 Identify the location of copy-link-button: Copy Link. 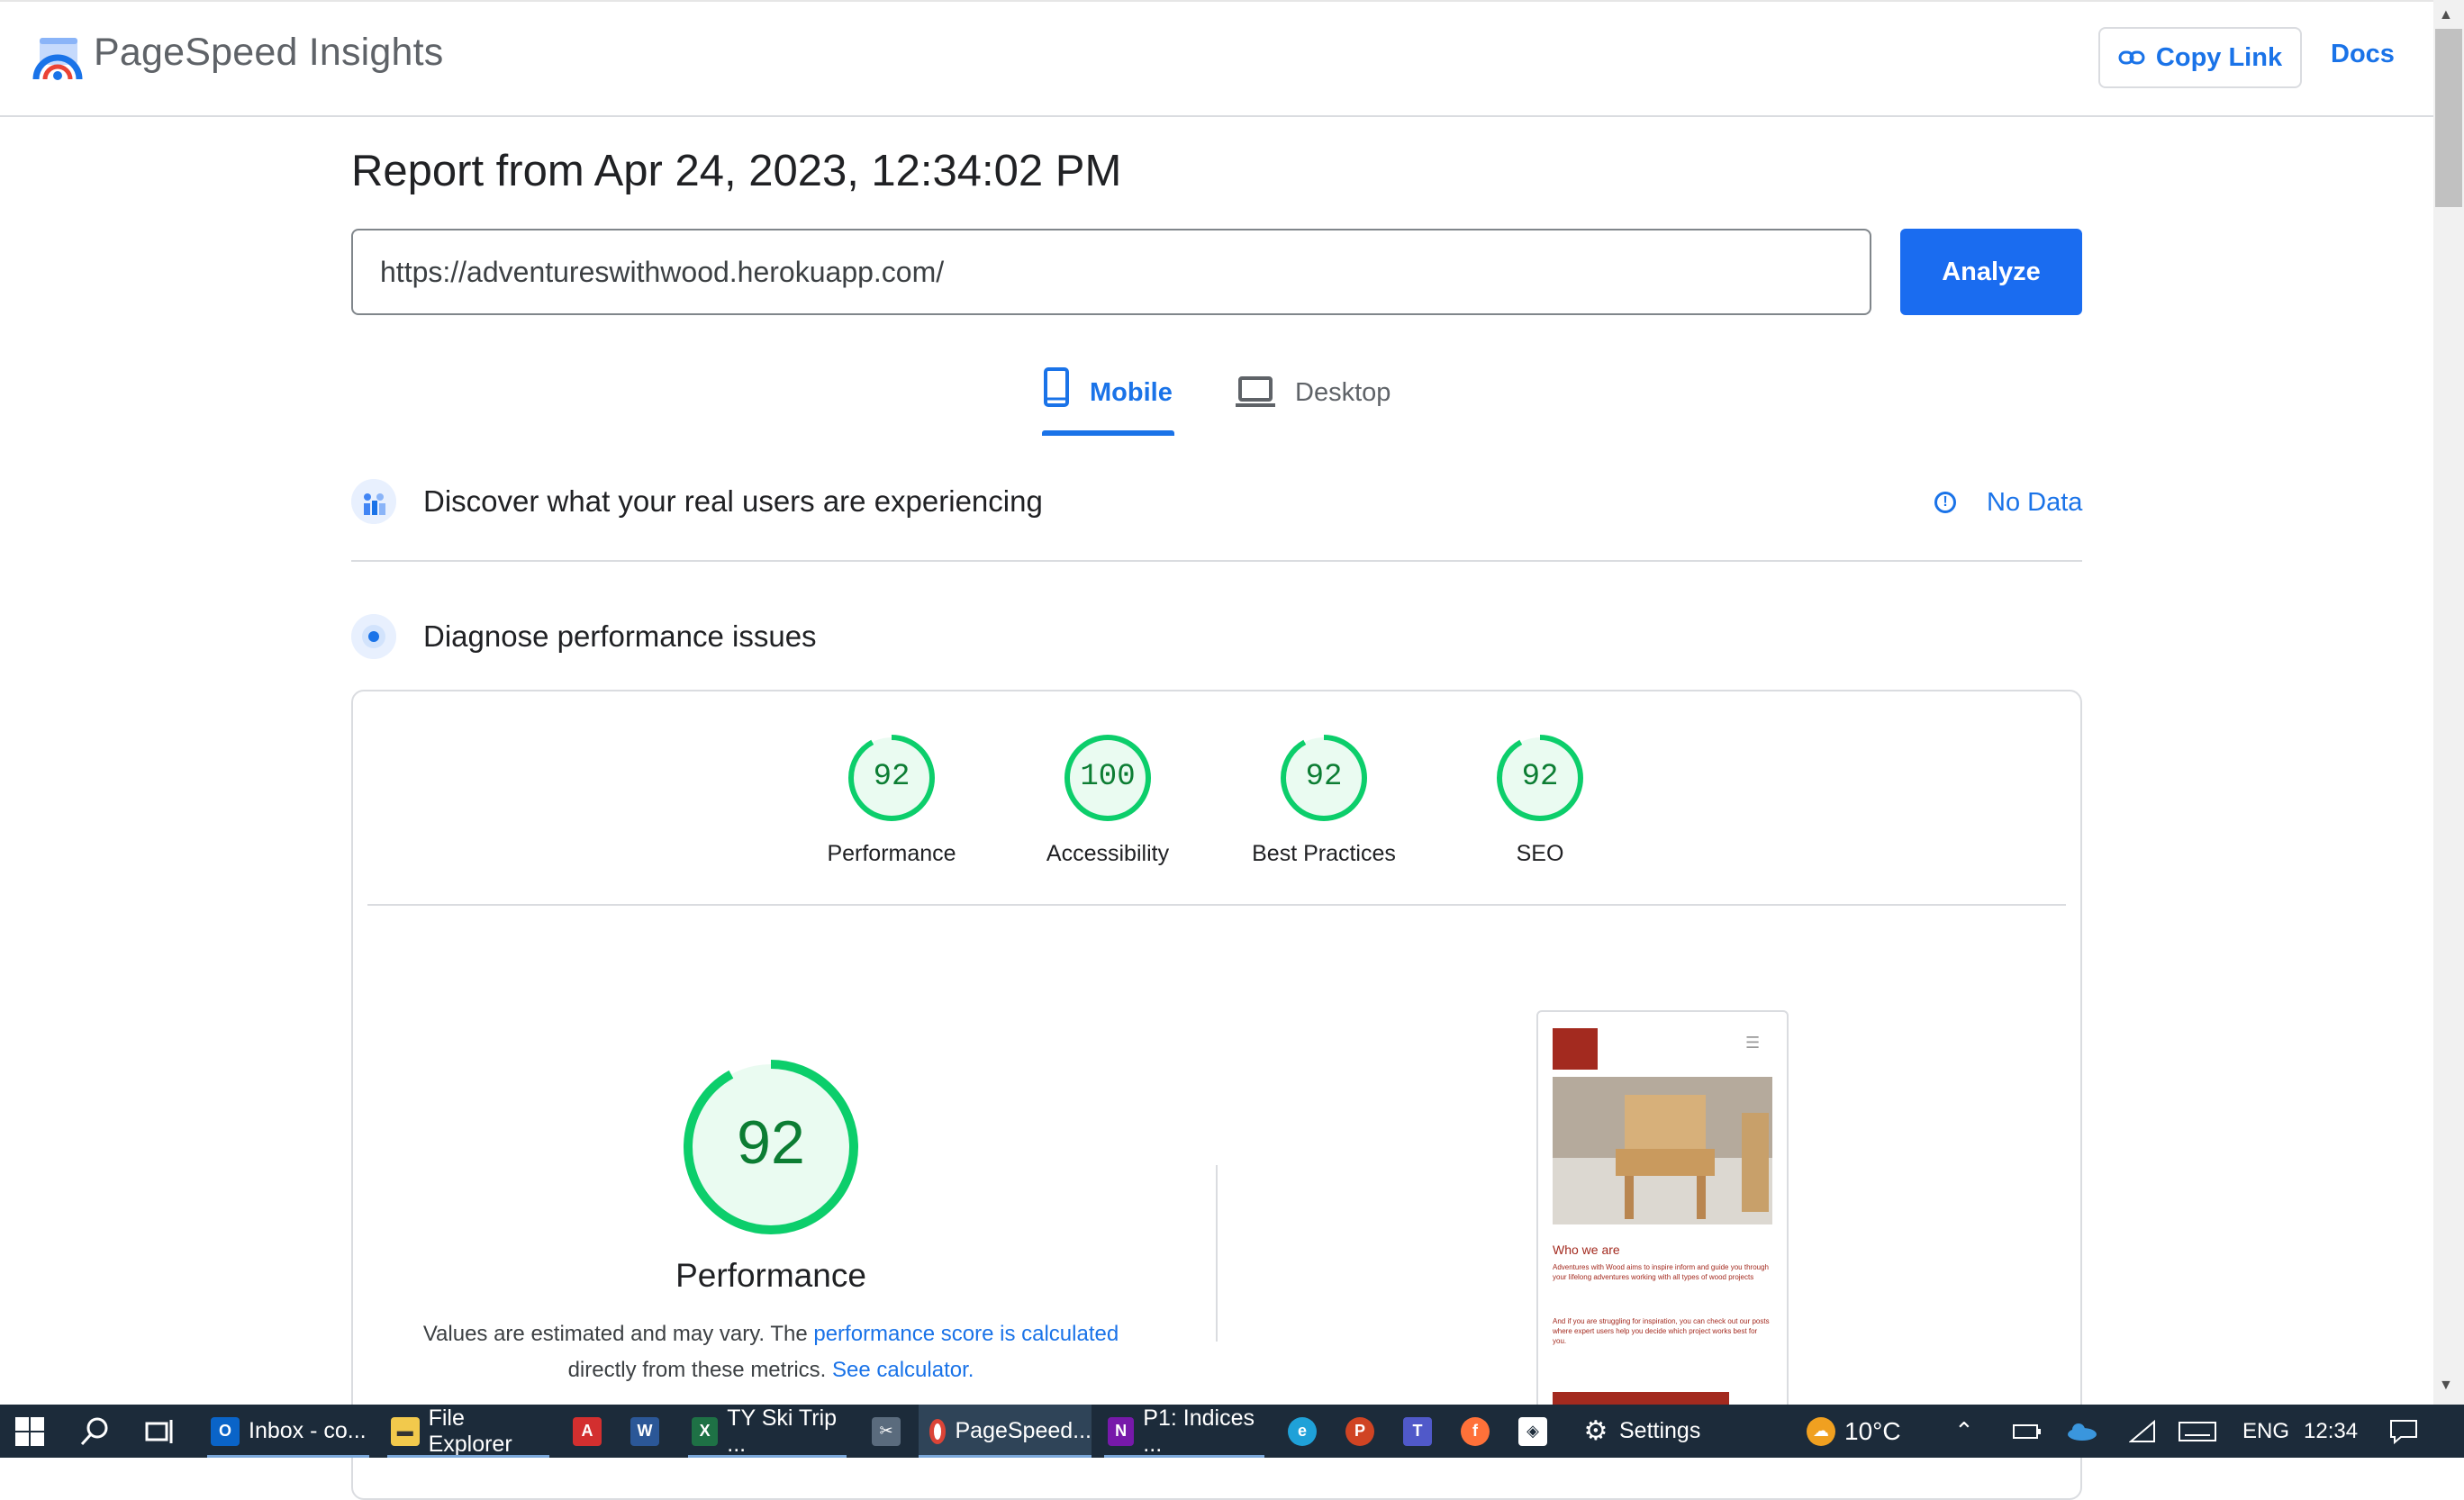
(2200, 58).